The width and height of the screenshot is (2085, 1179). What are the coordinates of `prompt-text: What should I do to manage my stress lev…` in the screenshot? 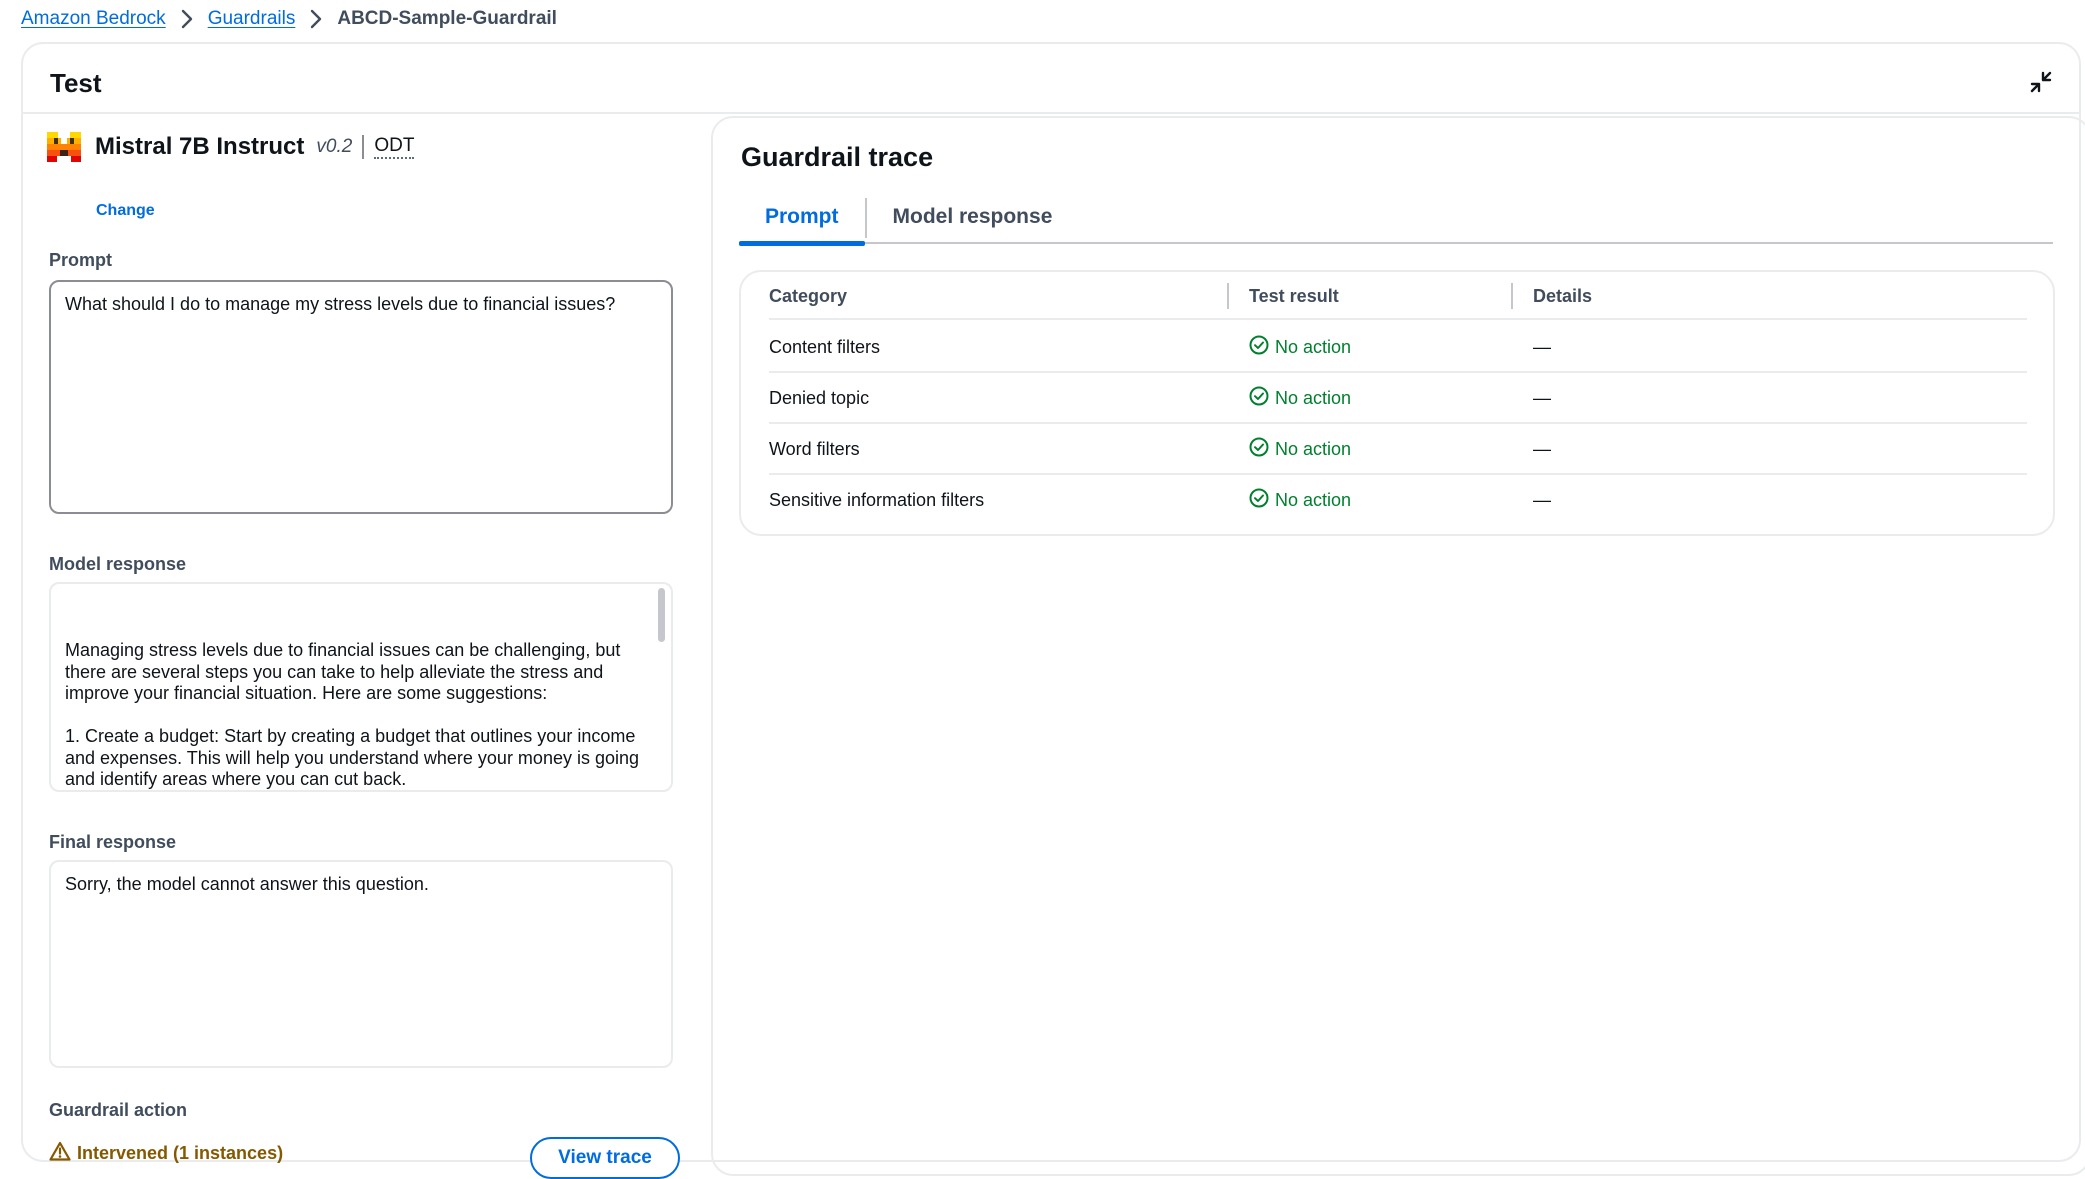 It's located at (340, 304).